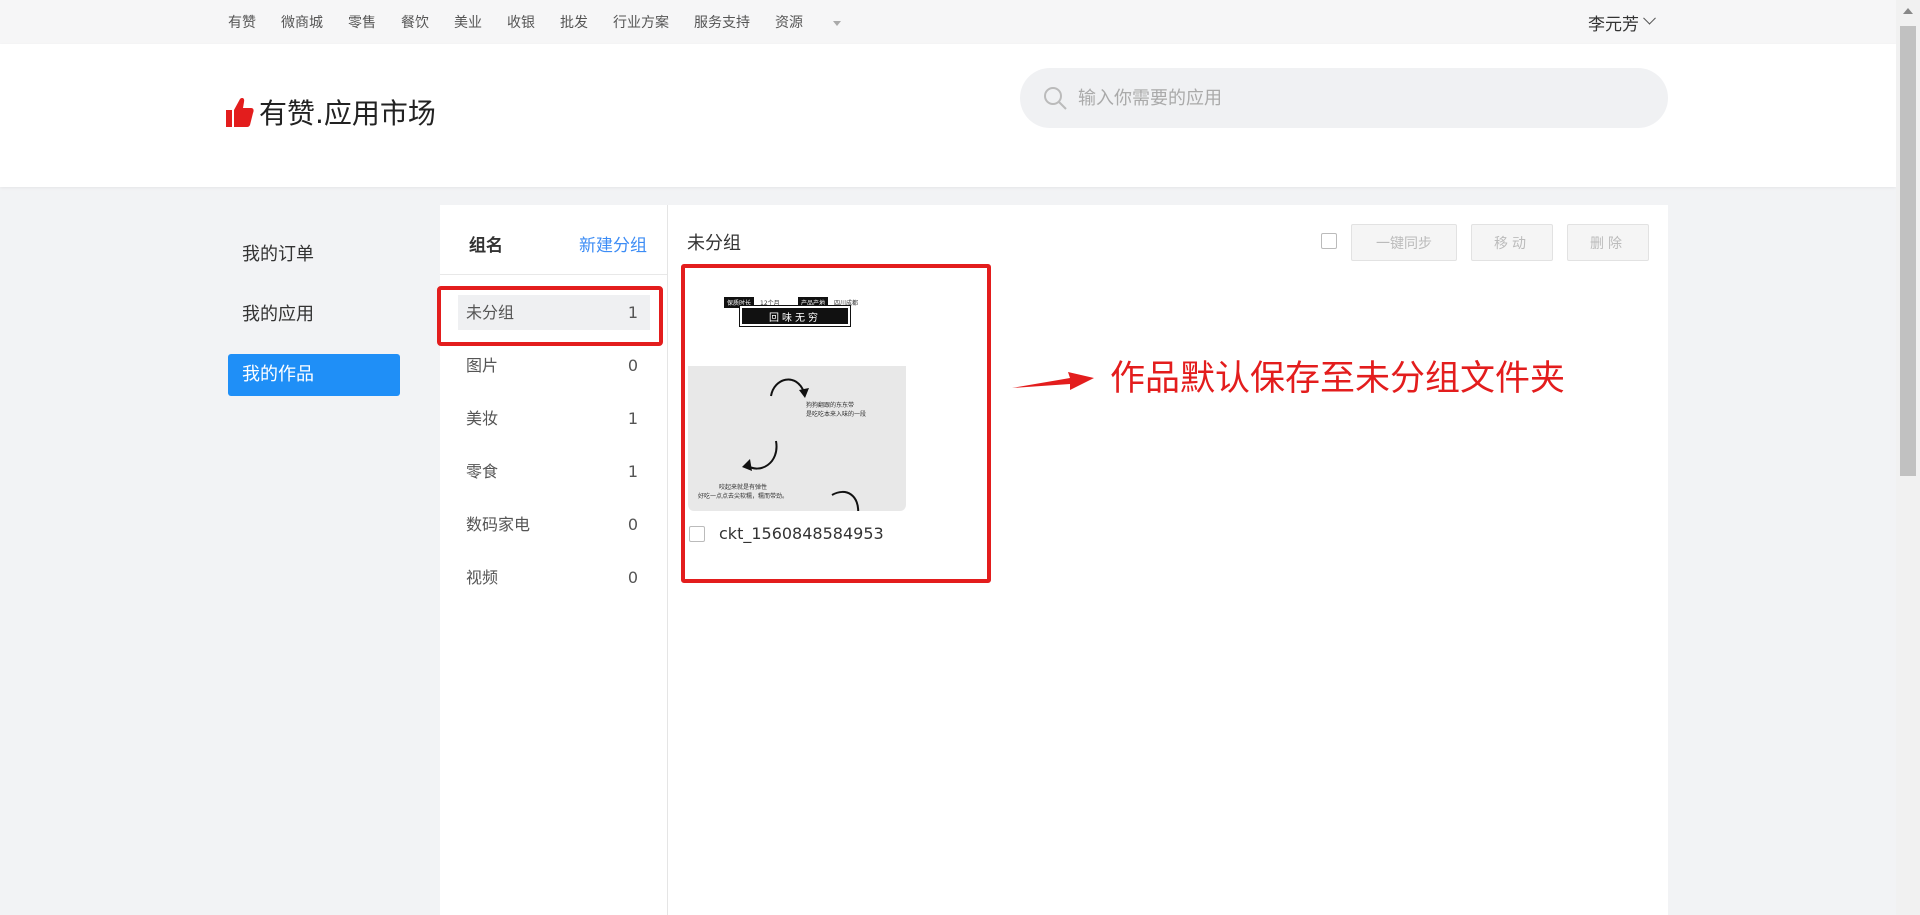  What do you see at coordinates (553, 240) in the screenshot?
I see `group-list-header: 组名 新建分组` at bounding box center [553, 240].